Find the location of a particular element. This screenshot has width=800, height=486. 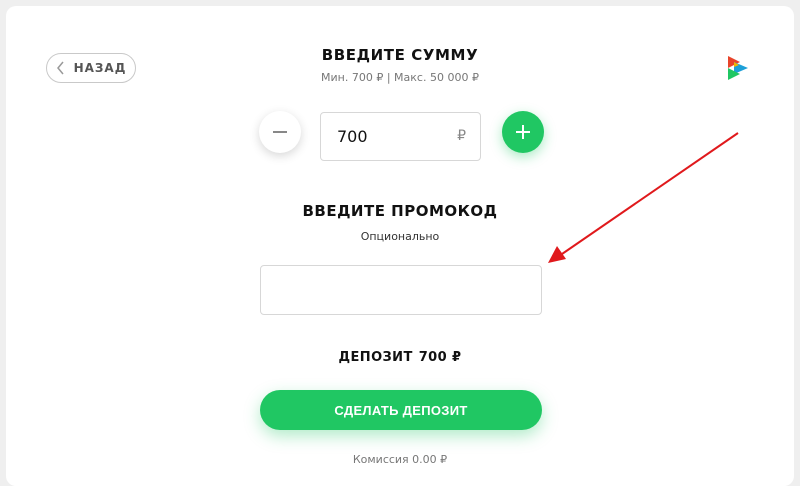

deposit-summary-label: ДЕПОЗИТ is located at coordinates (375, 357).